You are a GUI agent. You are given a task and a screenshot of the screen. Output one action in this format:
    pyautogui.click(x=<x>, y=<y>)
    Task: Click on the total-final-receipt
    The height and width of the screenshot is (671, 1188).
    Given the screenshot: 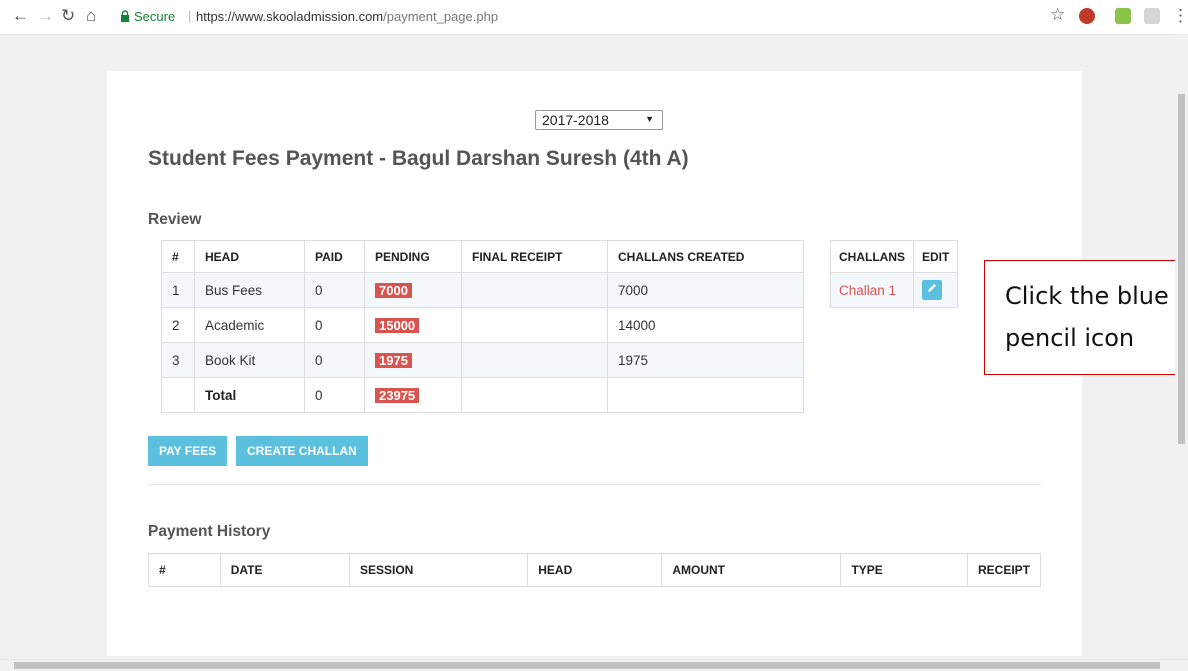 What is the action you would take?
    pyautogui.click(x=534, y=395)
    